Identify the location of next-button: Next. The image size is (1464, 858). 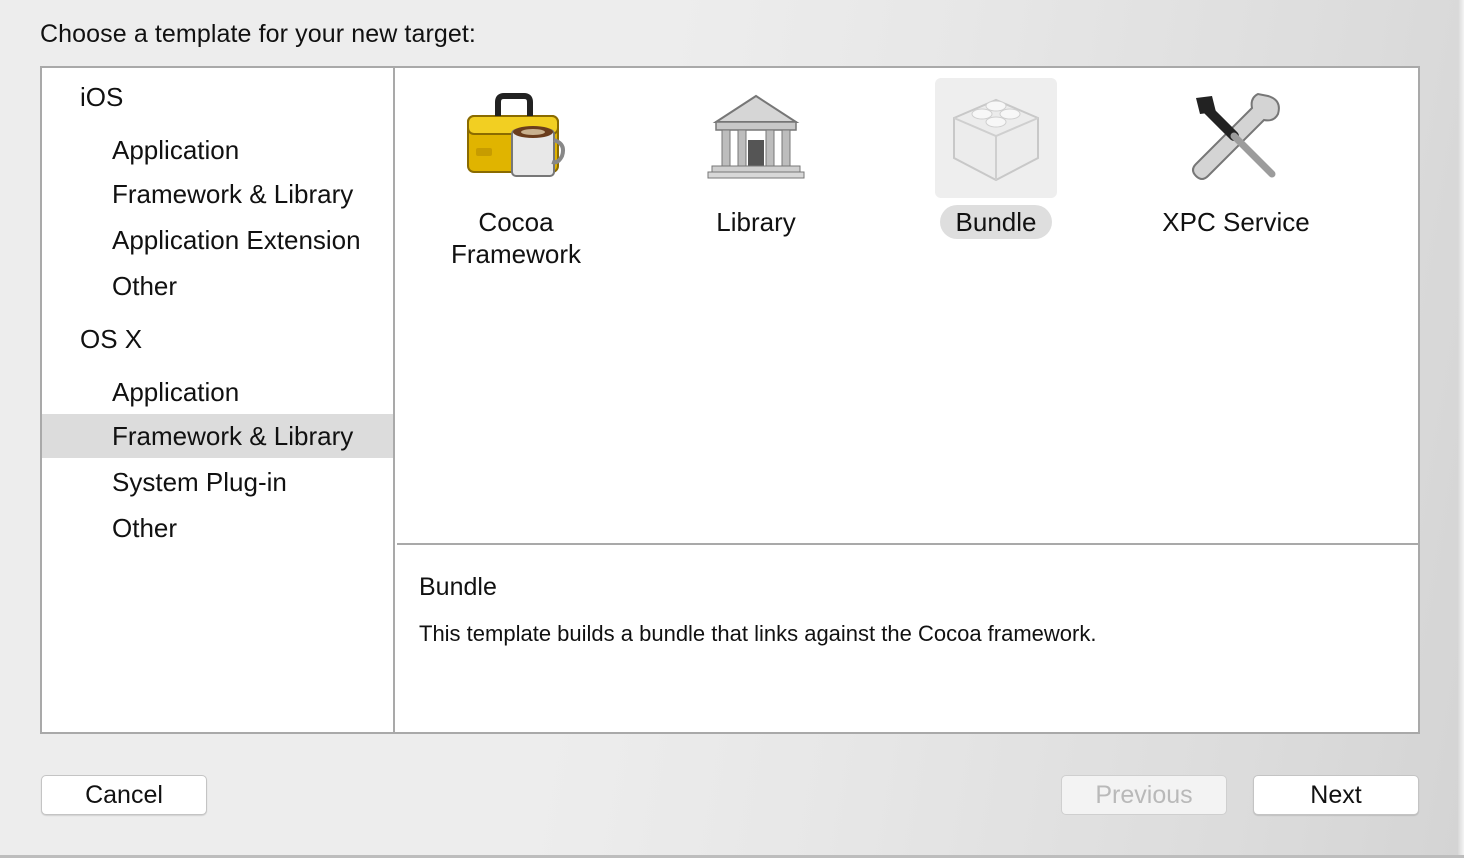
(1336, 795).